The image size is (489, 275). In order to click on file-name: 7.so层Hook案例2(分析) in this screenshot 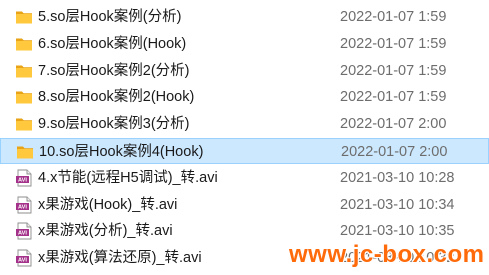, I will do `click(114, 70)`.